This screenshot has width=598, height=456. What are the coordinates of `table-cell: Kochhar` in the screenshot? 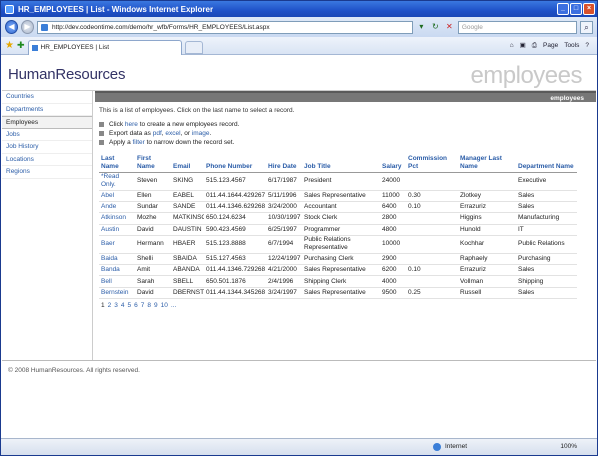 It's located at (487, 244).